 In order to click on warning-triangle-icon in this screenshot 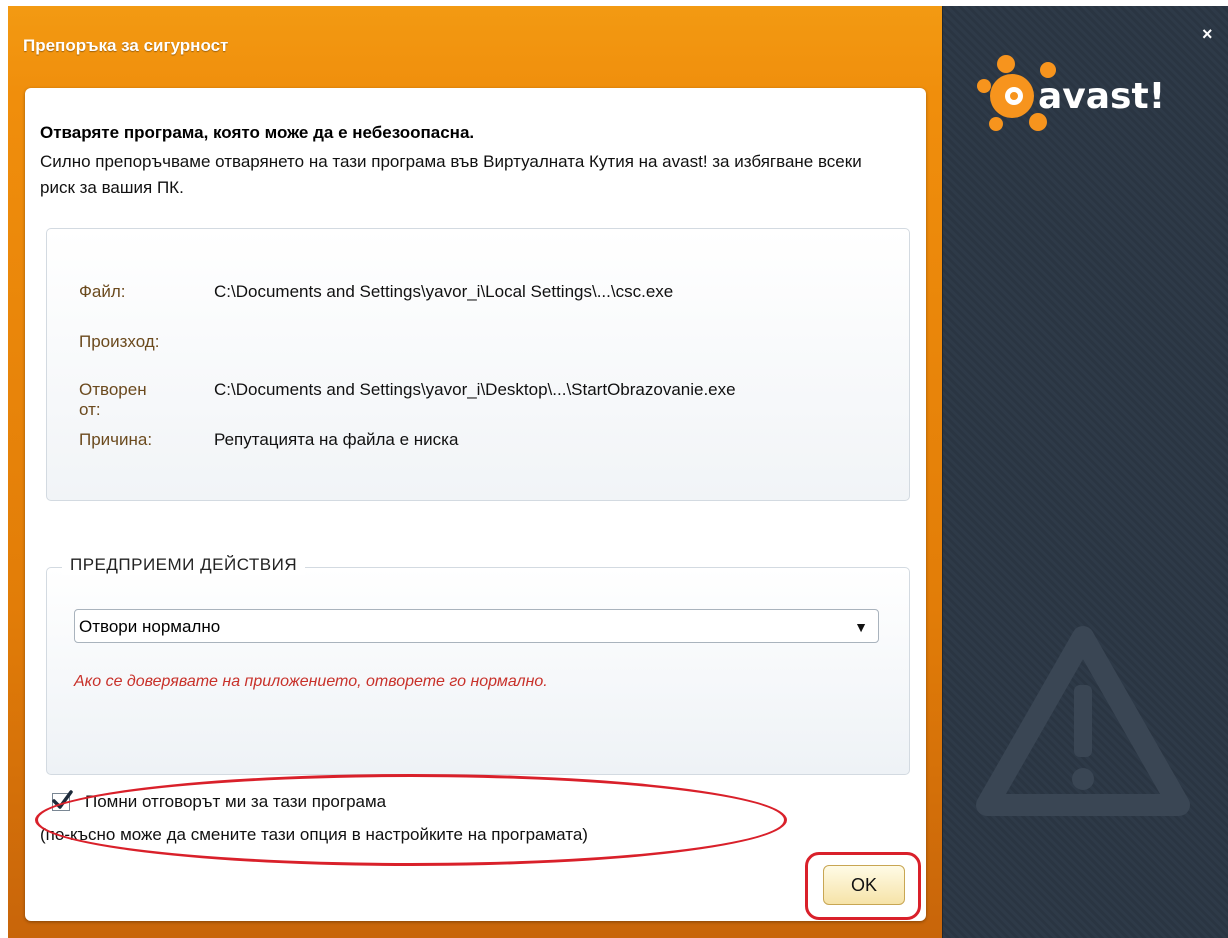, I will do `click(1083, 721)`.